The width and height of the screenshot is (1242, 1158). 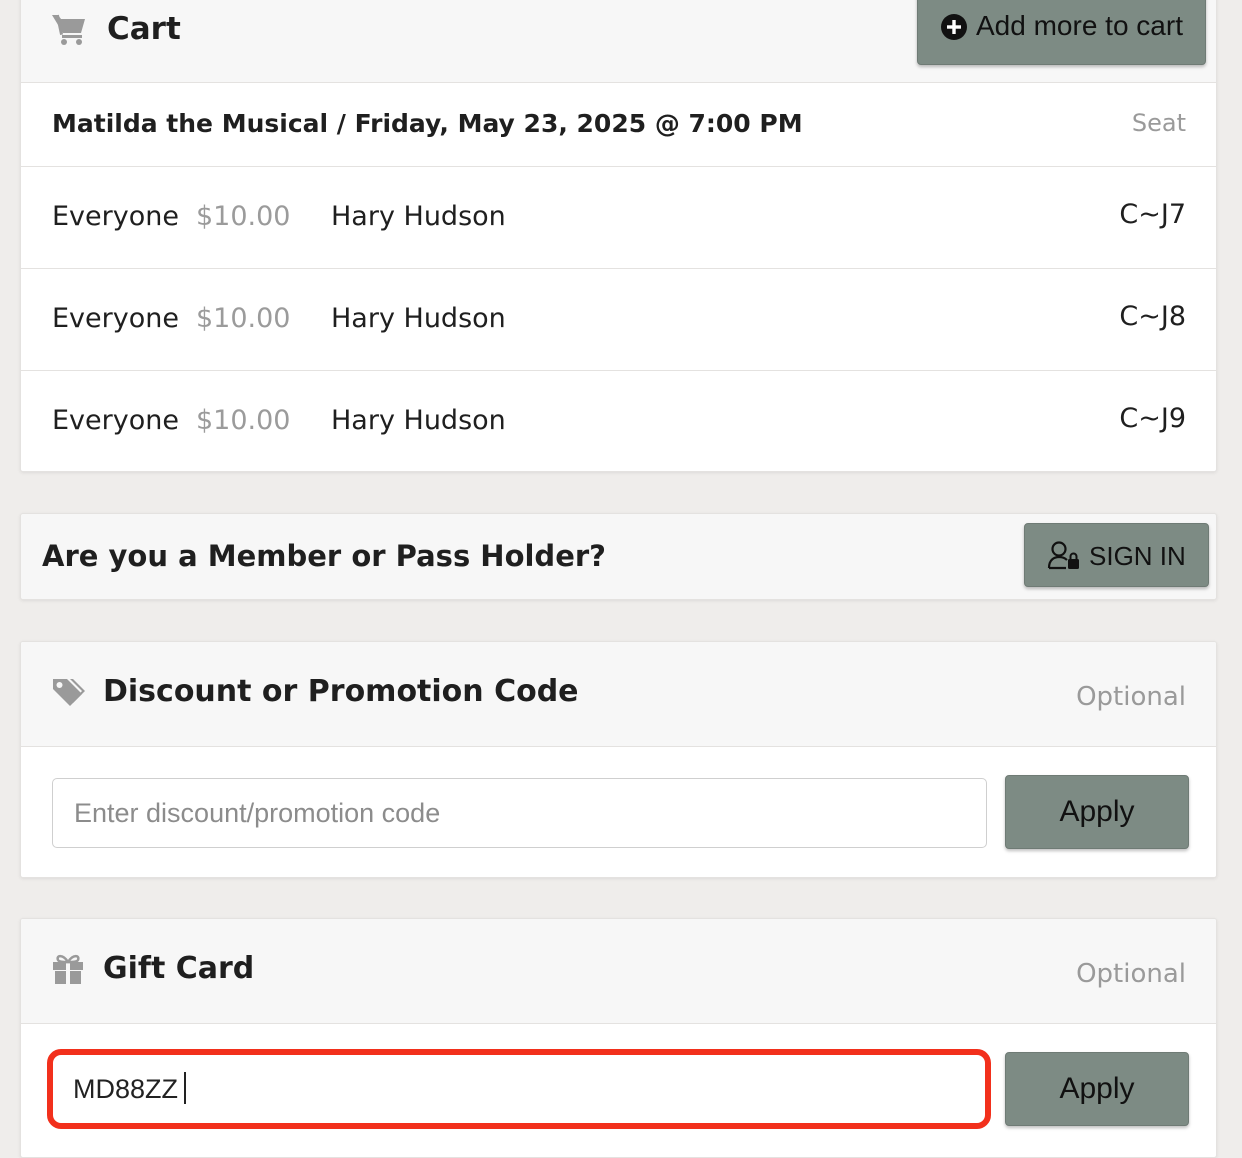 I want to click on tags-icon, so click(x=69, y=692).